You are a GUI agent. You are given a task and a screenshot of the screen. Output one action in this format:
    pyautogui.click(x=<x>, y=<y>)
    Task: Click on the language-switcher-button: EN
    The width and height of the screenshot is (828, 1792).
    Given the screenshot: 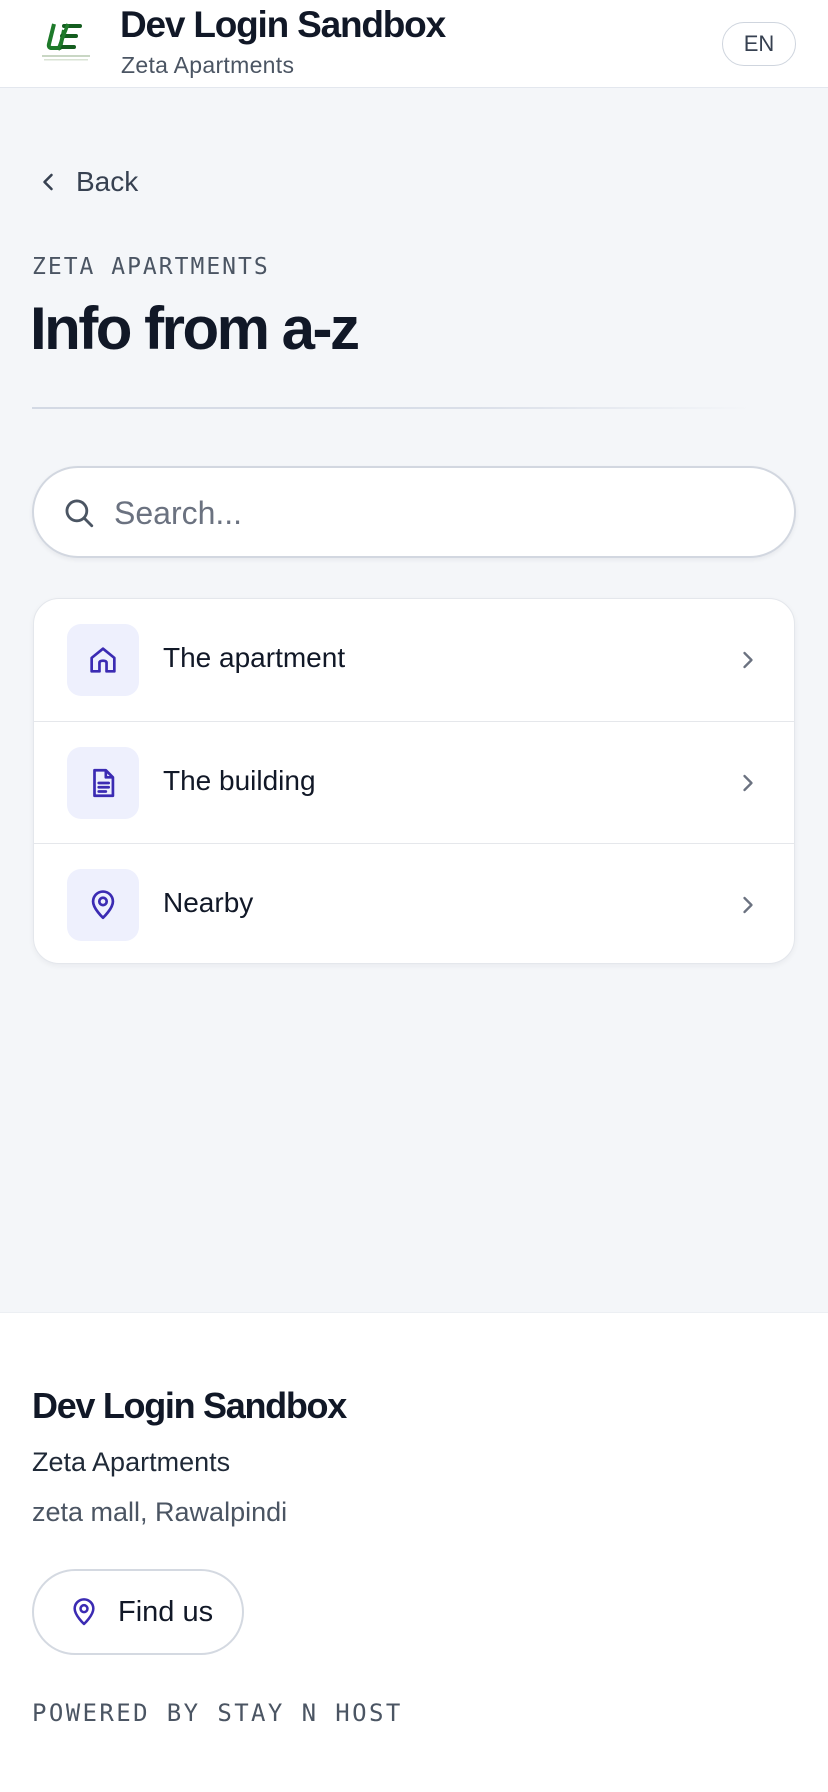 What is the action you would take?
    pyautogui.click(x=759, y=44)
    